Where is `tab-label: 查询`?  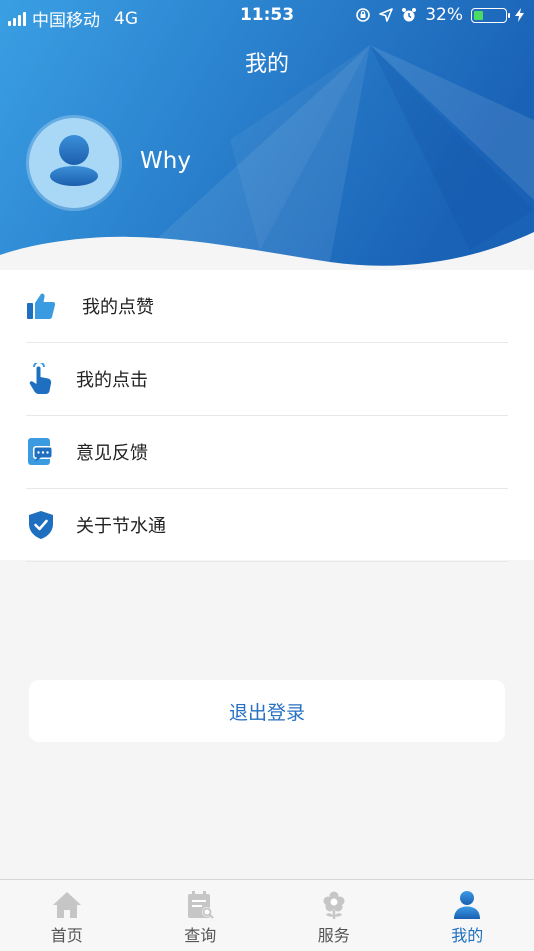
tab-label: 查询 is located at coordinates (200, 934).